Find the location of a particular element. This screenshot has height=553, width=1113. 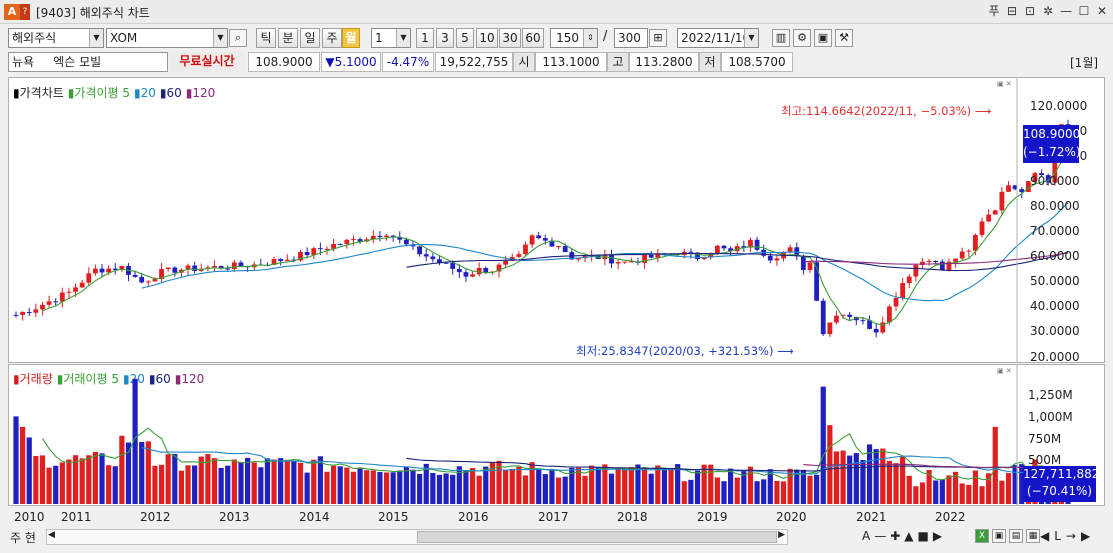

legend-volume-ma20: ▮20 is located at coordinates (134, 379).